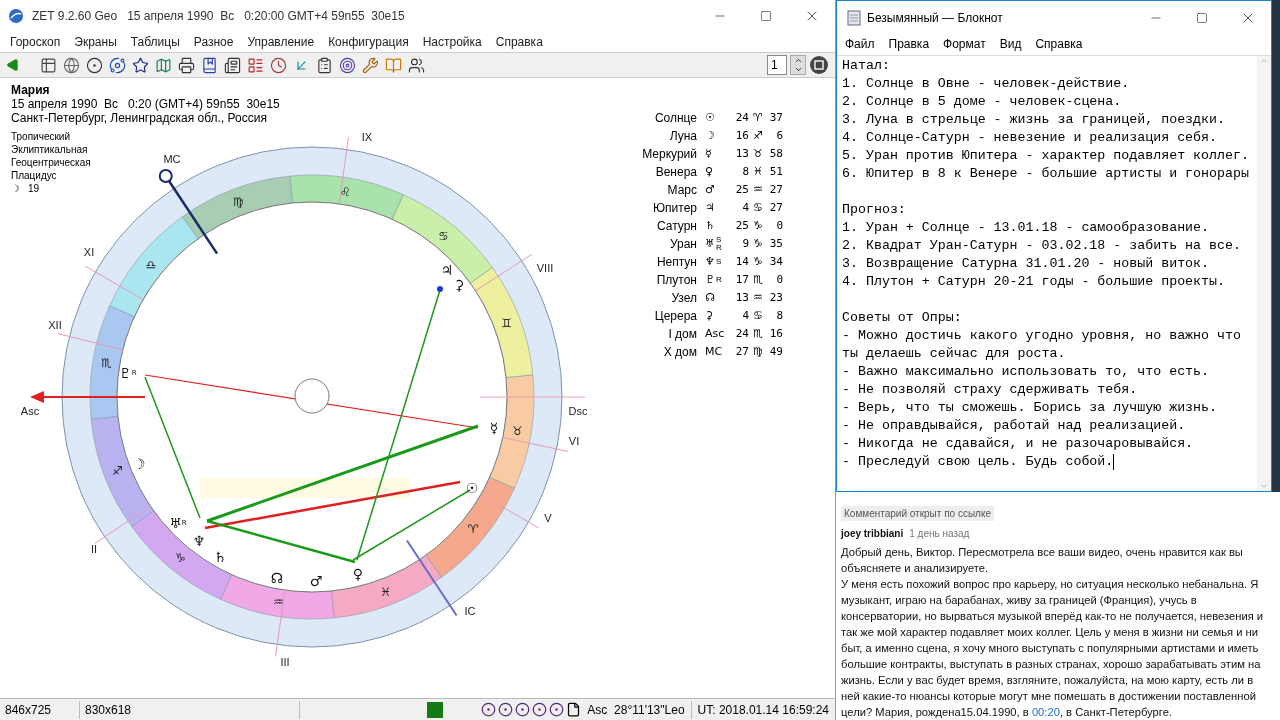 The height and width of the screenshot is (720, 1280). I want to click on text-line: Советы от Опры:, so click(902, 318).